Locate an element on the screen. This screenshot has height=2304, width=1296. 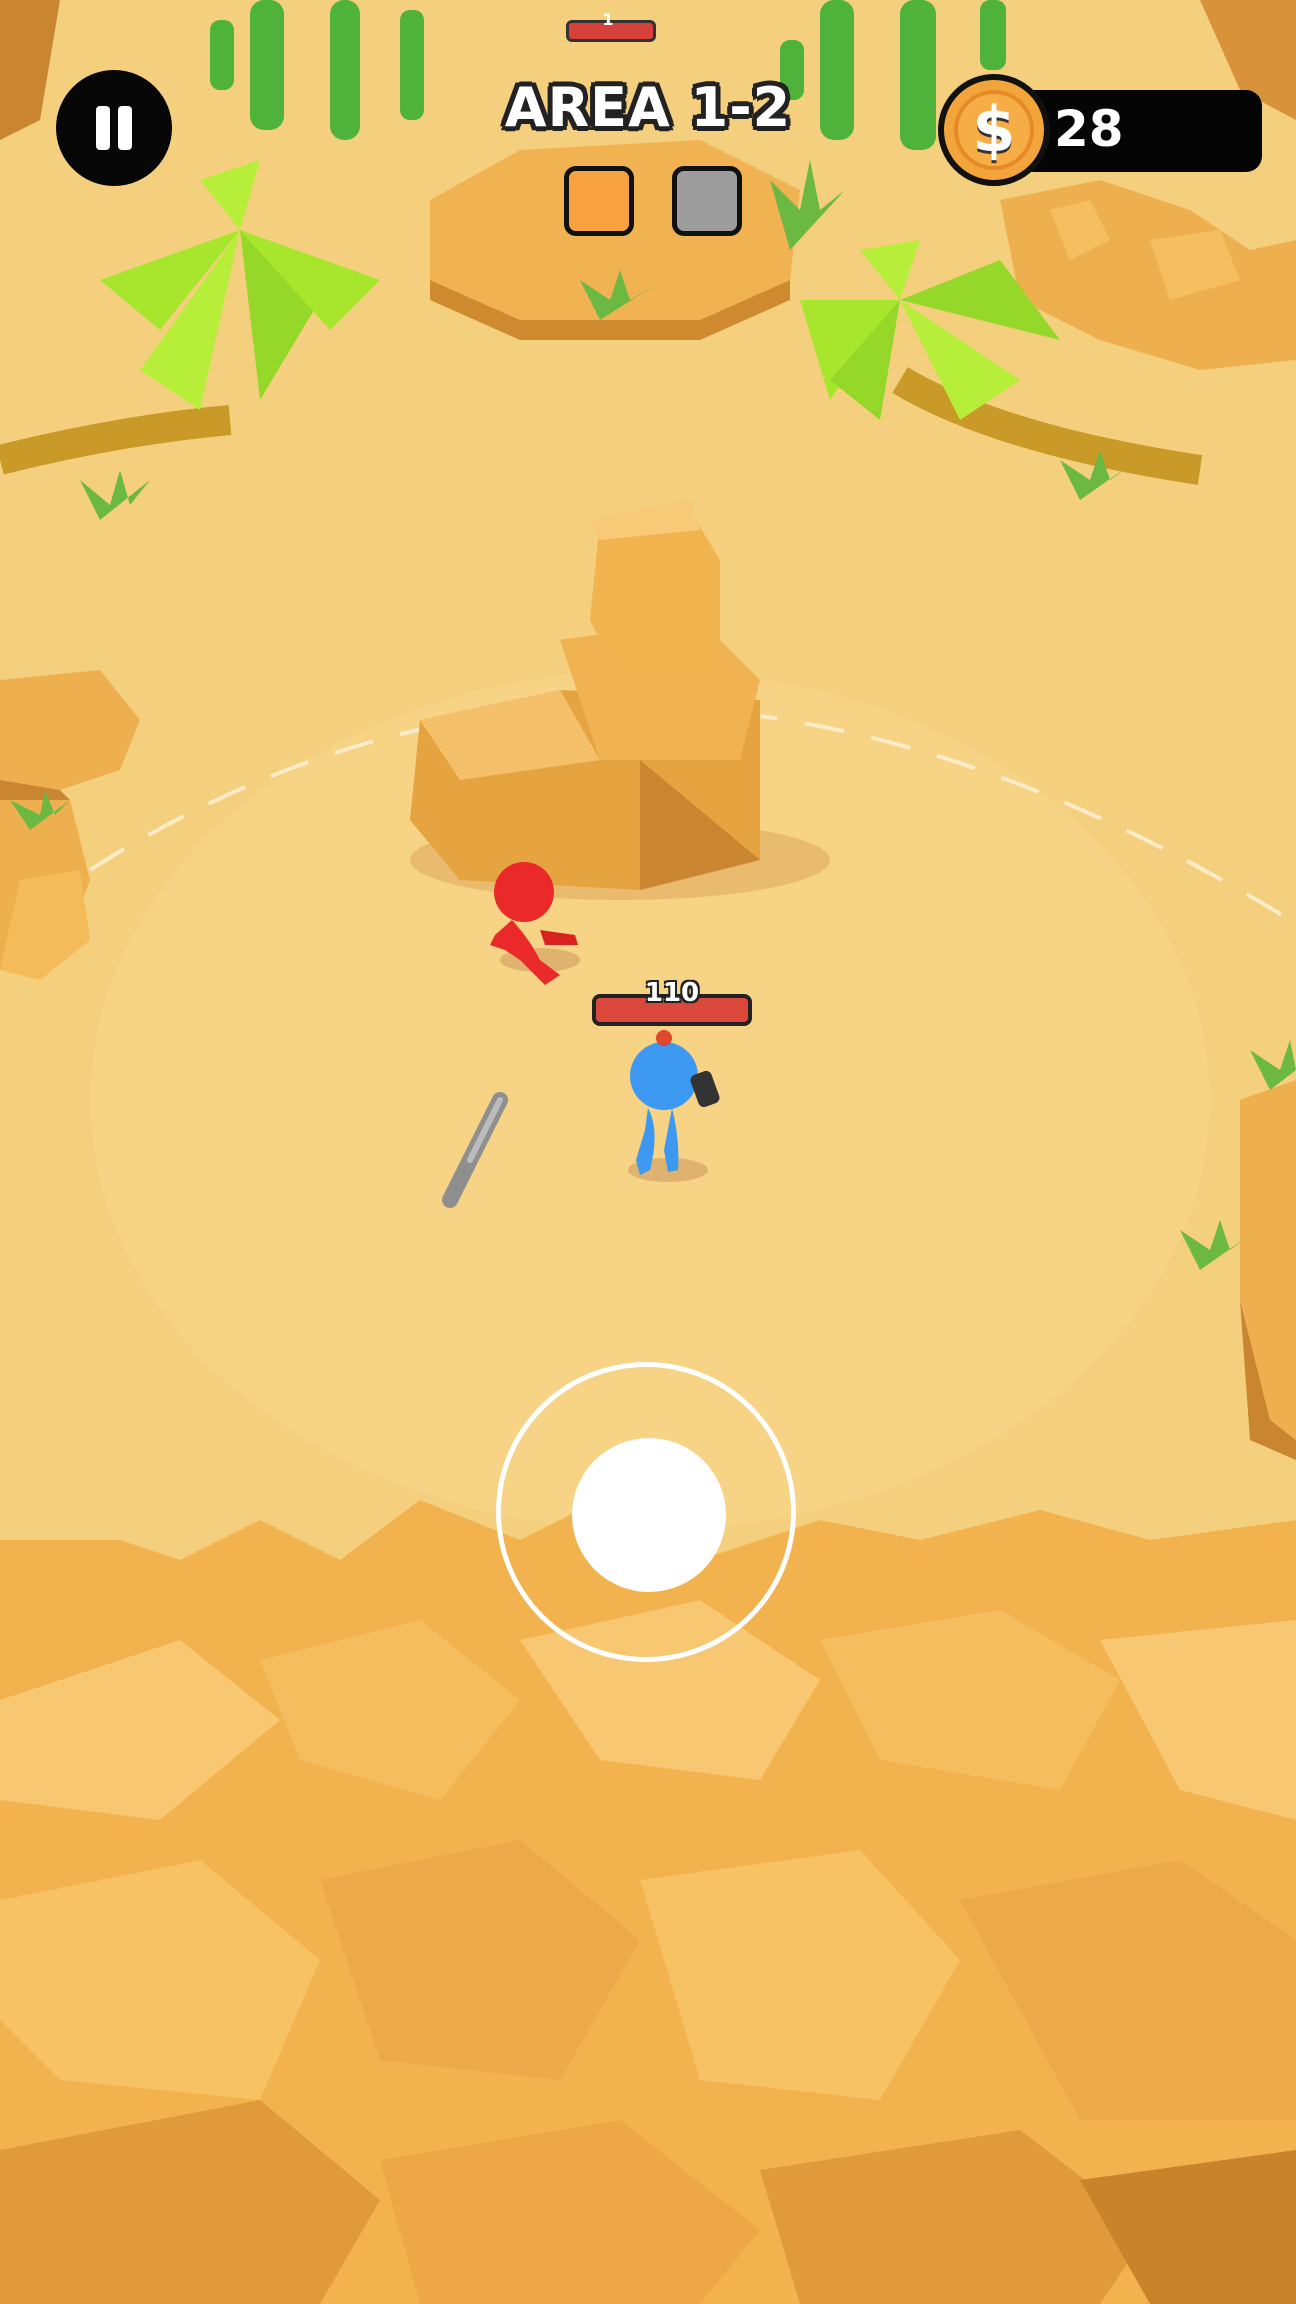
dollar-coin-icon: $ is located at coordinates (994, 130).